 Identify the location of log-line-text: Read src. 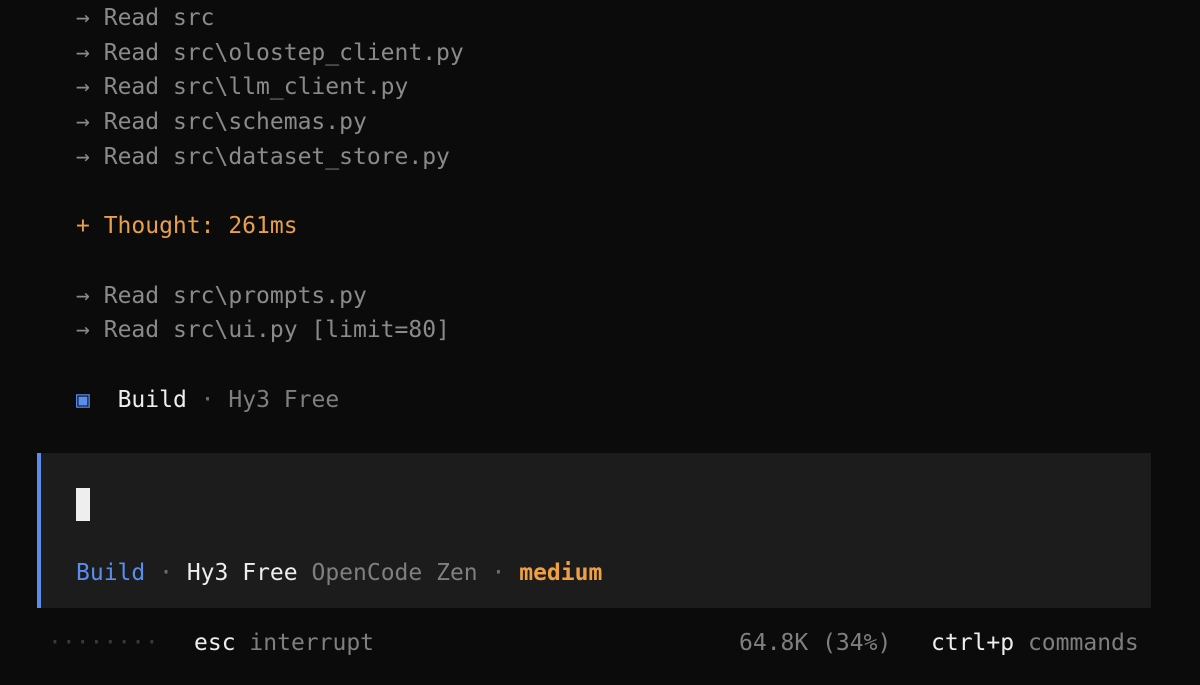
(159, 18).